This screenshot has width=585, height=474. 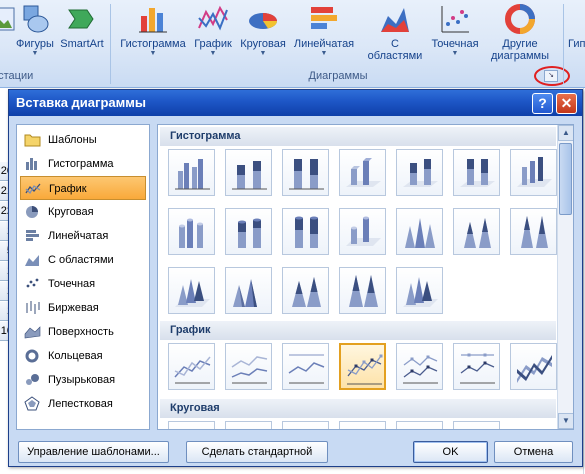 What do you see at coordinates (583, 281) in the screenshot?
I see `grid-line` at bounding box center [583, 281].